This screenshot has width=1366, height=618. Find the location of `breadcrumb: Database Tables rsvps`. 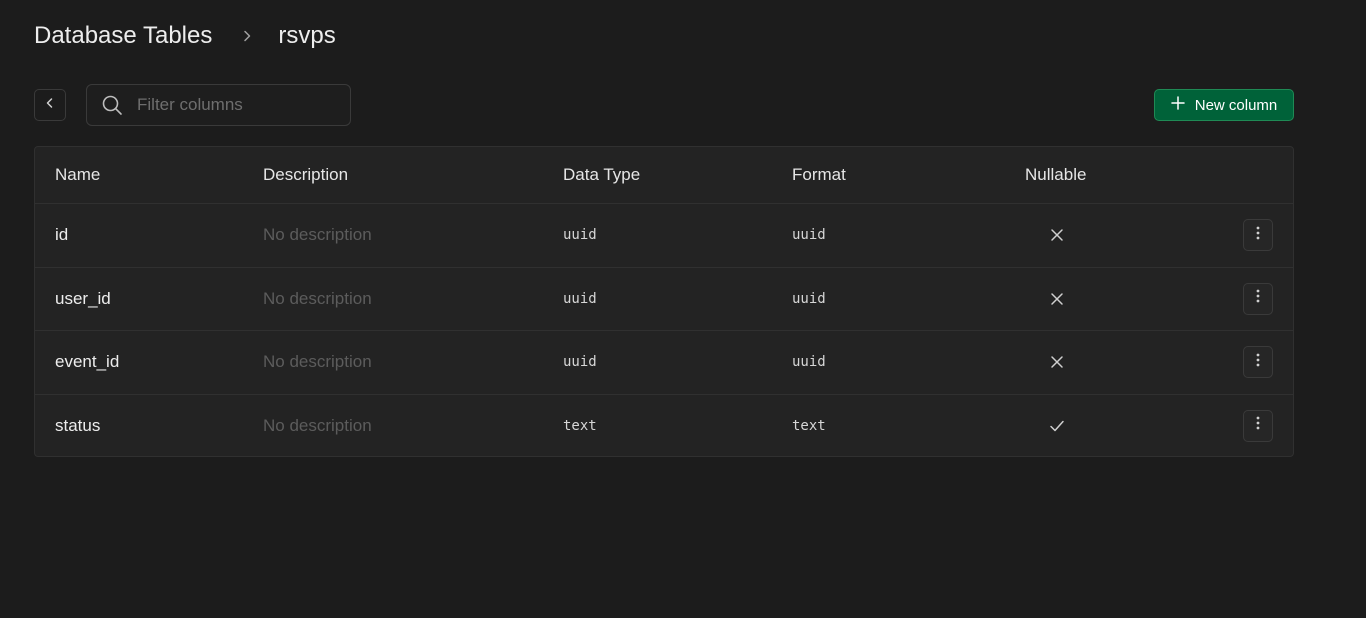

breadcrumb: Database Tables rsvps is located at coordinates (185, 36).